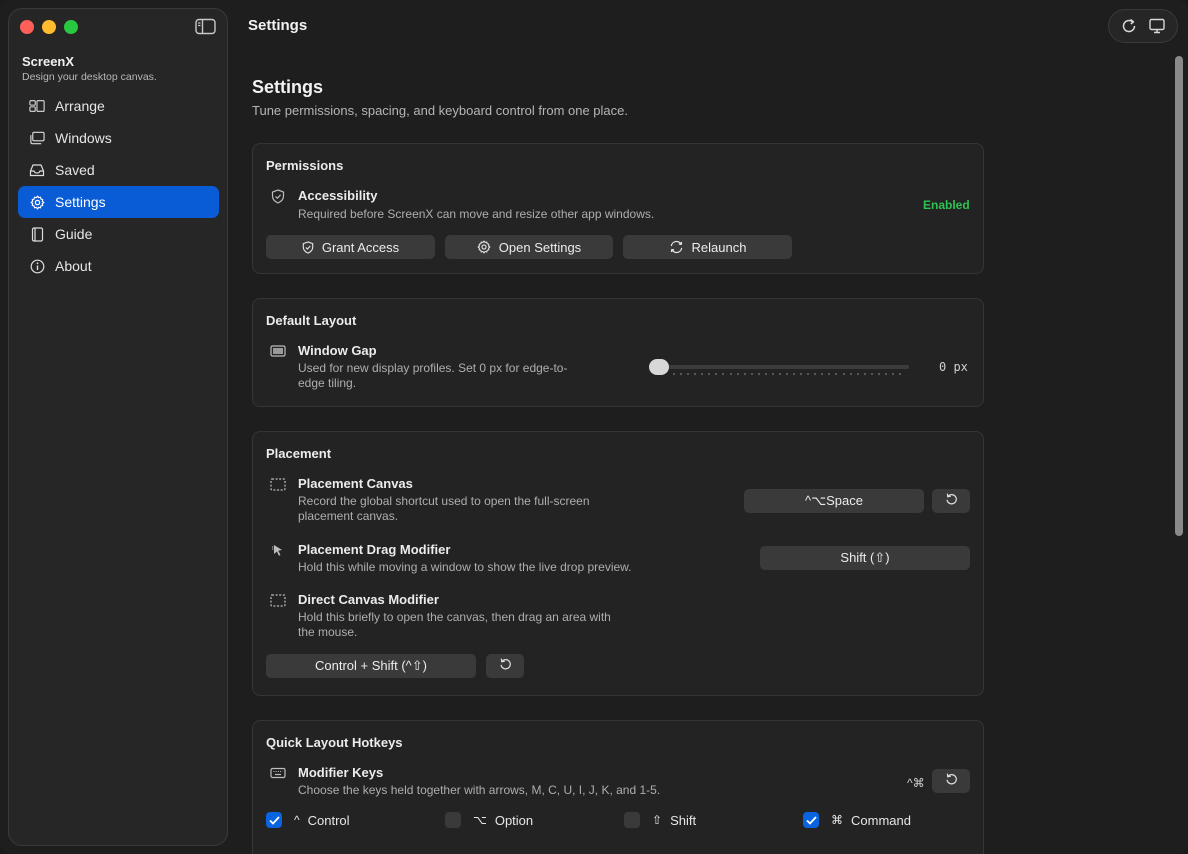 Image resolution: width=1188 pixels, height=854 pixels. What do you see at coordinates (118, 234) in the screenshot?
I see `sidebar-item-guide: Guide` at bounding box center [118, 234].